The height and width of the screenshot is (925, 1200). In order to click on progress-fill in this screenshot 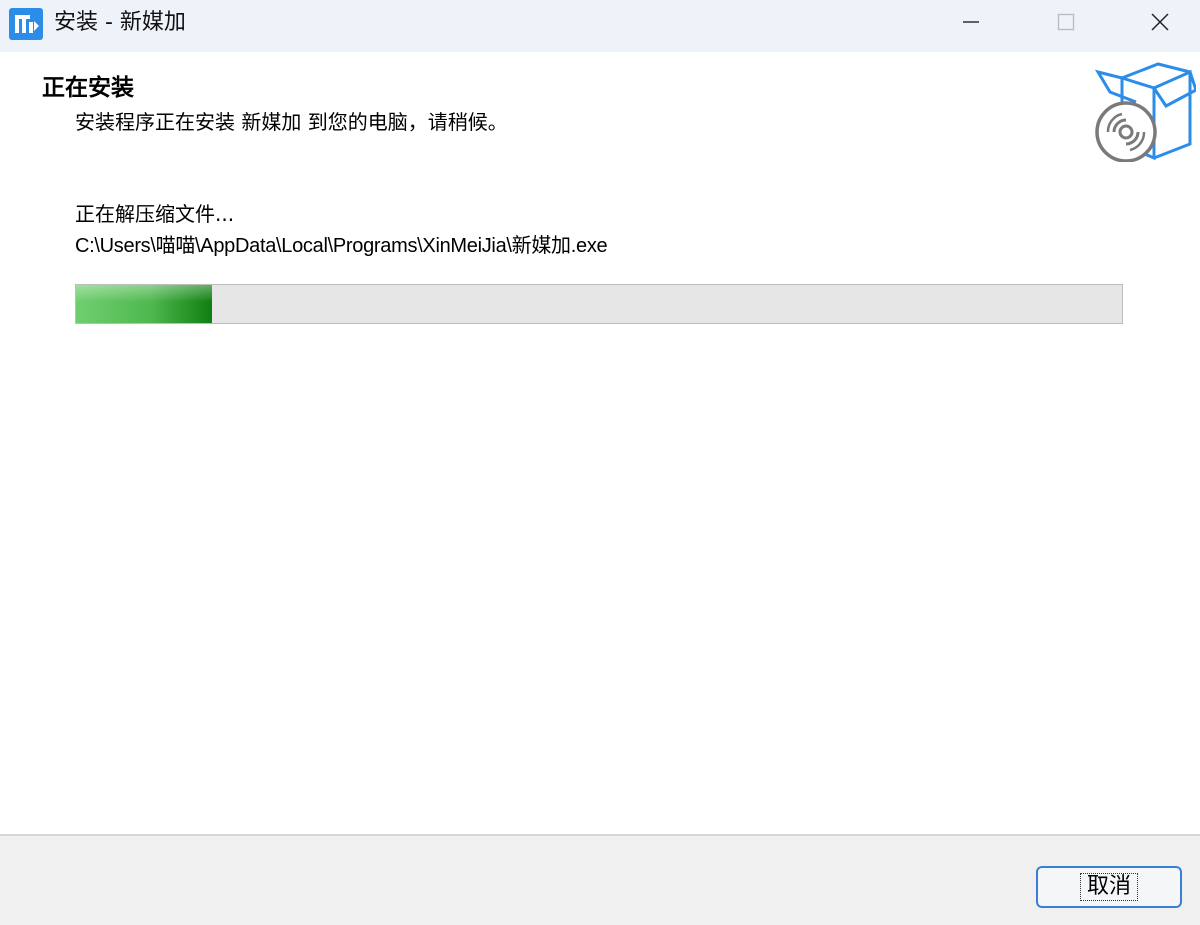, I will do `click(144, 304)`.